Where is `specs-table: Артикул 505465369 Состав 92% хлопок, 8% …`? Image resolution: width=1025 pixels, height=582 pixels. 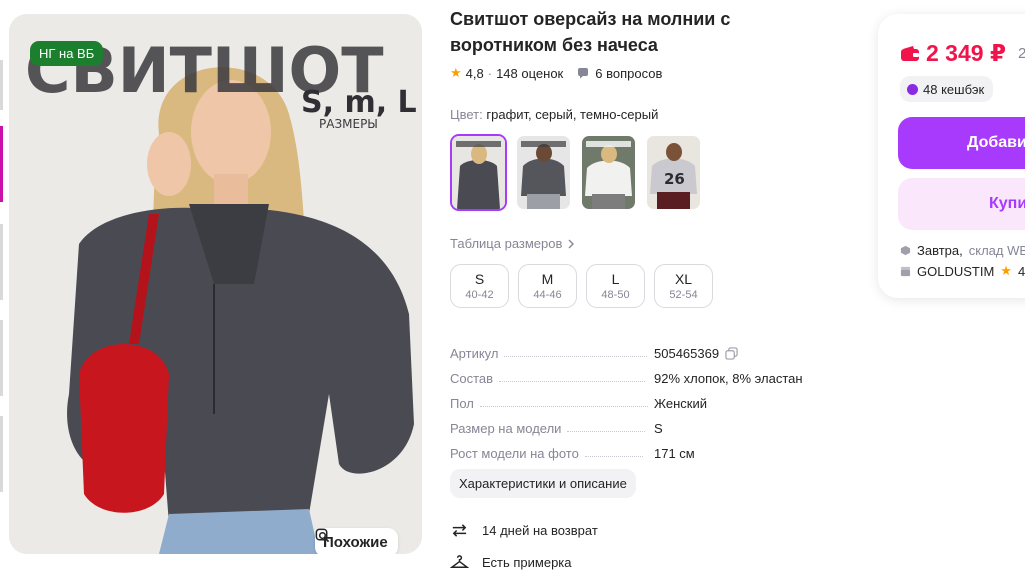 specs-table: Артикул 505465369 Состав 92% хлопок, 8% … is located at coordinates (640, 398).